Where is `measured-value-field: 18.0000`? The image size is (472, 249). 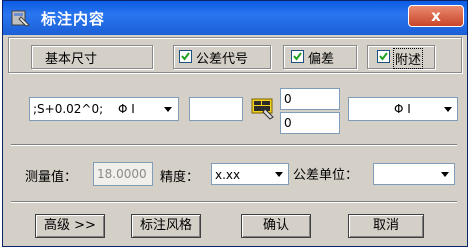
measured-value-field: 18.0000 is located at coordinates (123, 174).